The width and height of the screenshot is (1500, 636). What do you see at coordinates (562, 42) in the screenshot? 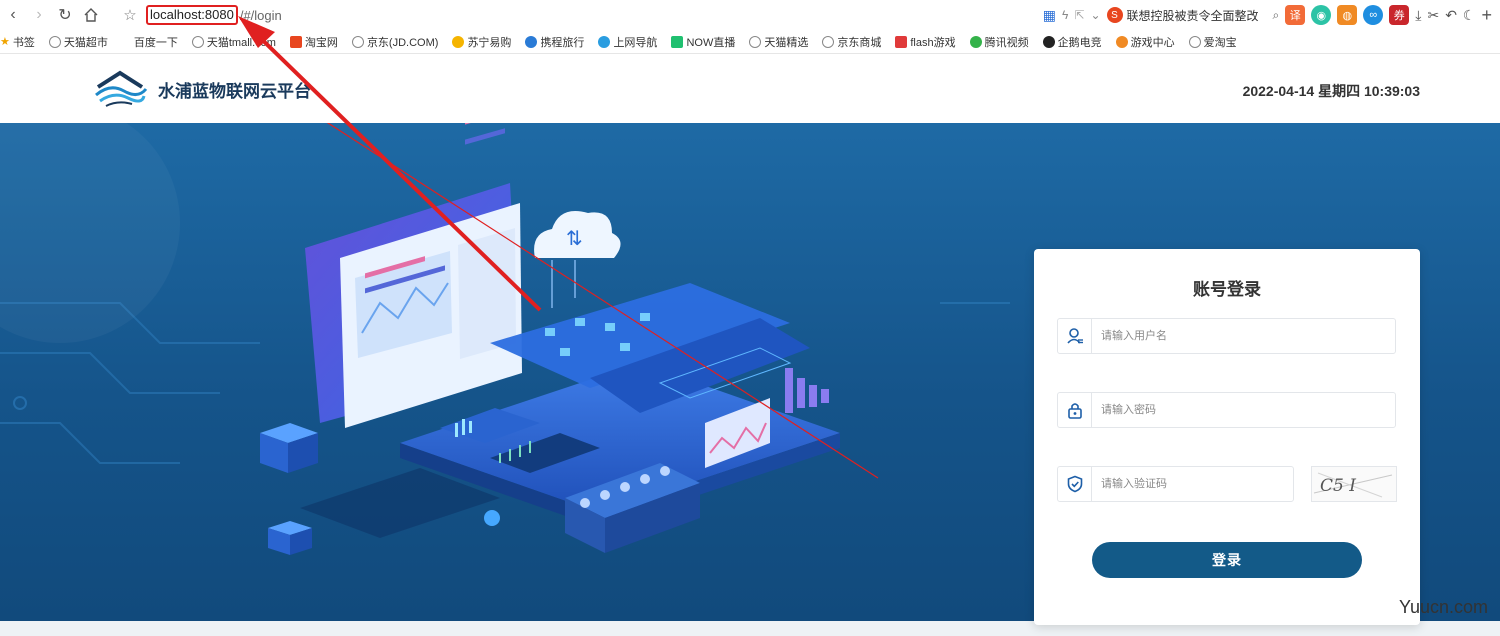
I see `bookmark-label: 携程旅行` at bounding box center [562, 42].